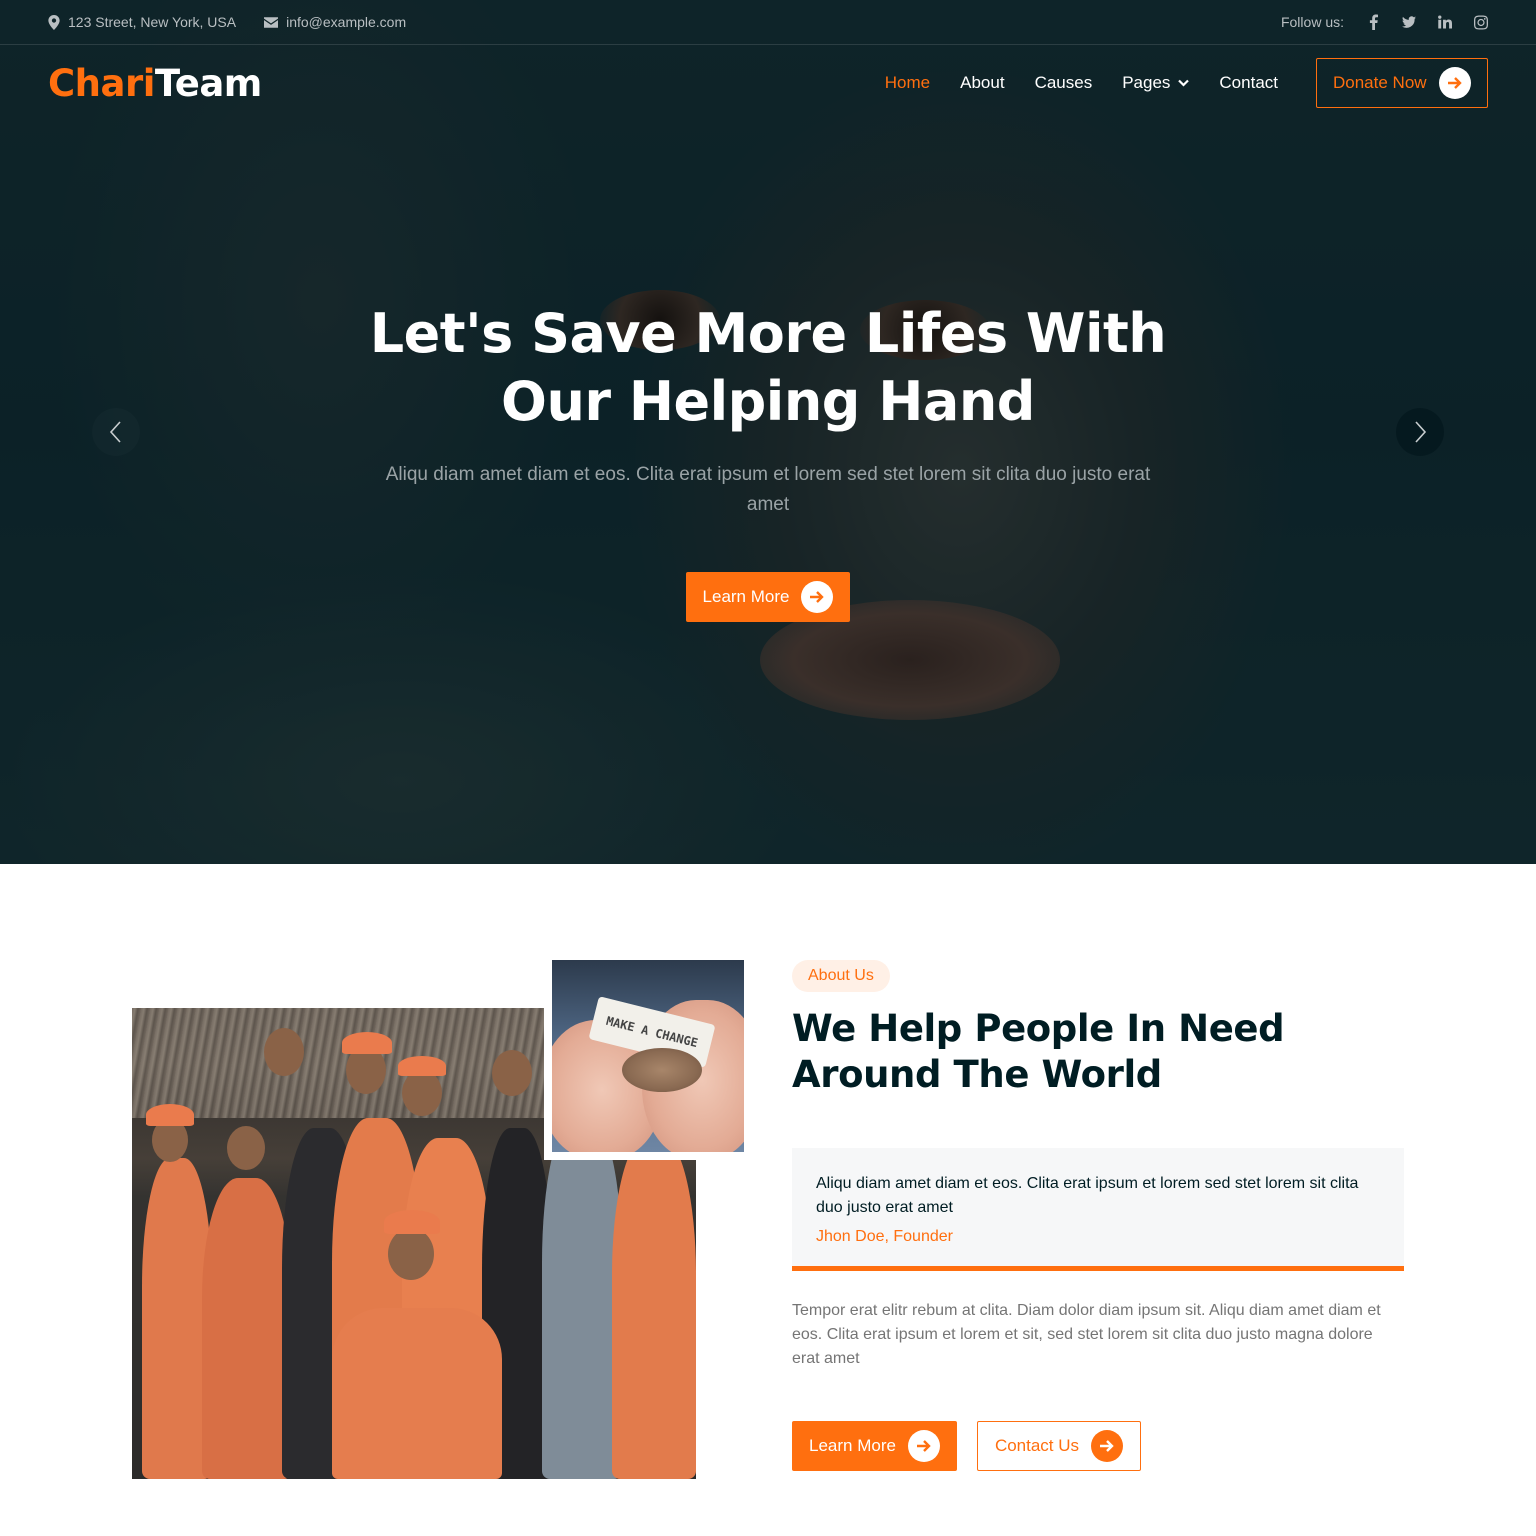  I want to click on carousel-prev-button, so click(116, 432).